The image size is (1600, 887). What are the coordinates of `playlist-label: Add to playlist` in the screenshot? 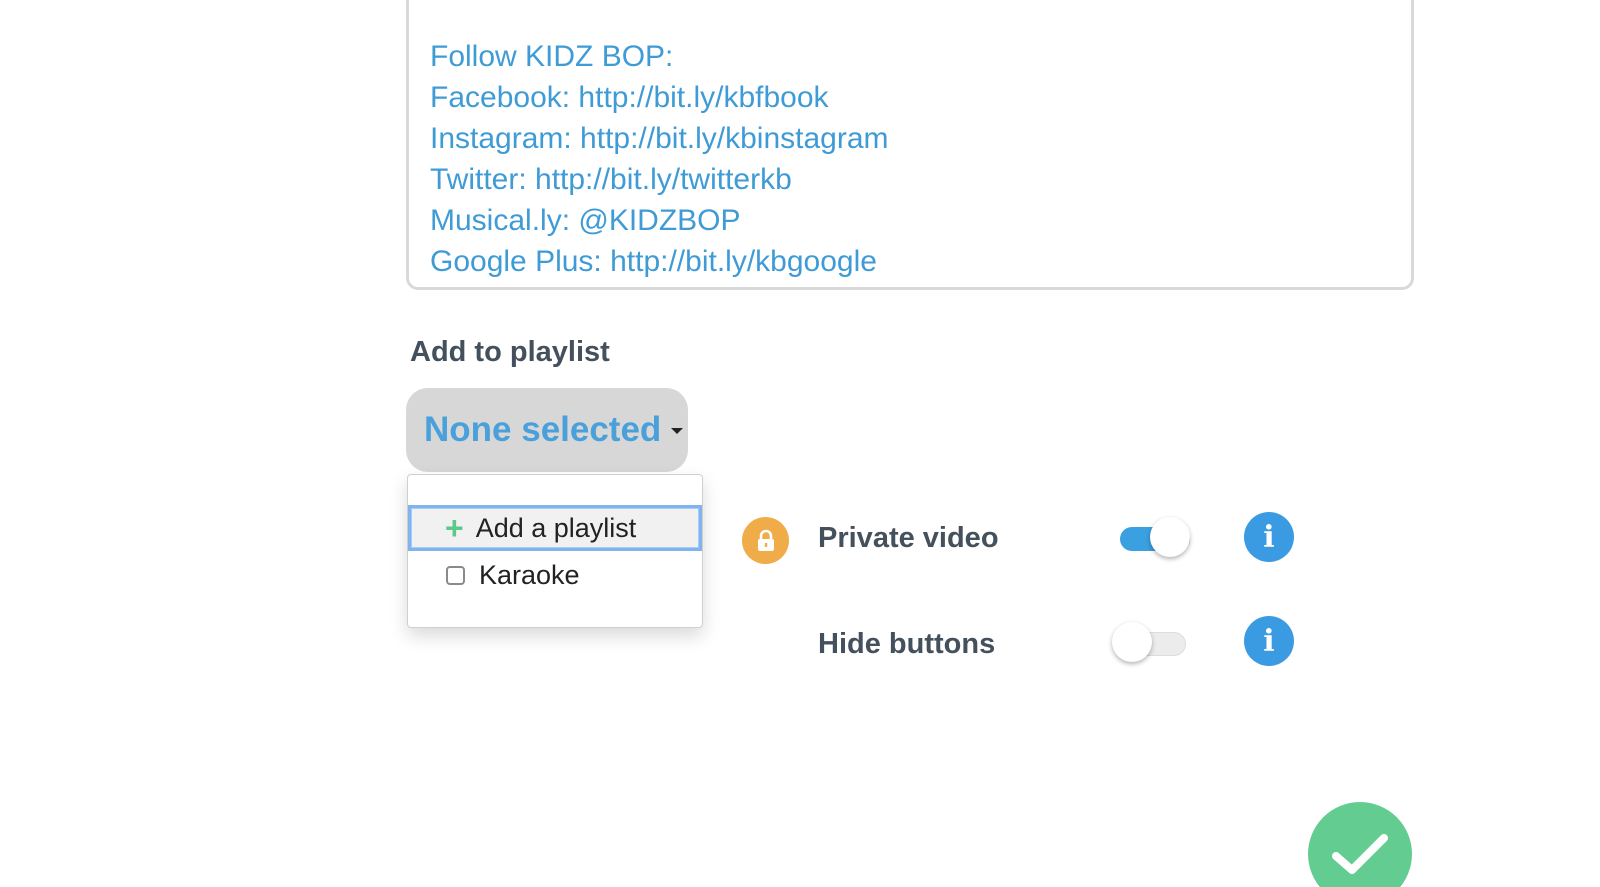 It's located at (510, 352).